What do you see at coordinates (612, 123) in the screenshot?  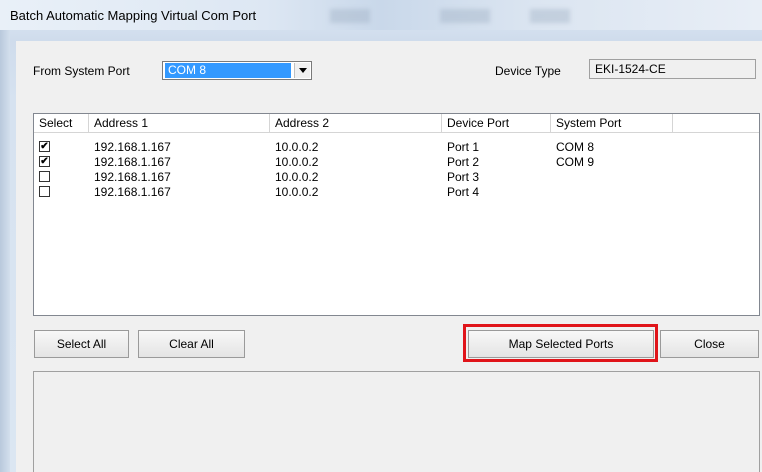 I see `column-header-system-port: System Port` at bounding box center [612, 123].